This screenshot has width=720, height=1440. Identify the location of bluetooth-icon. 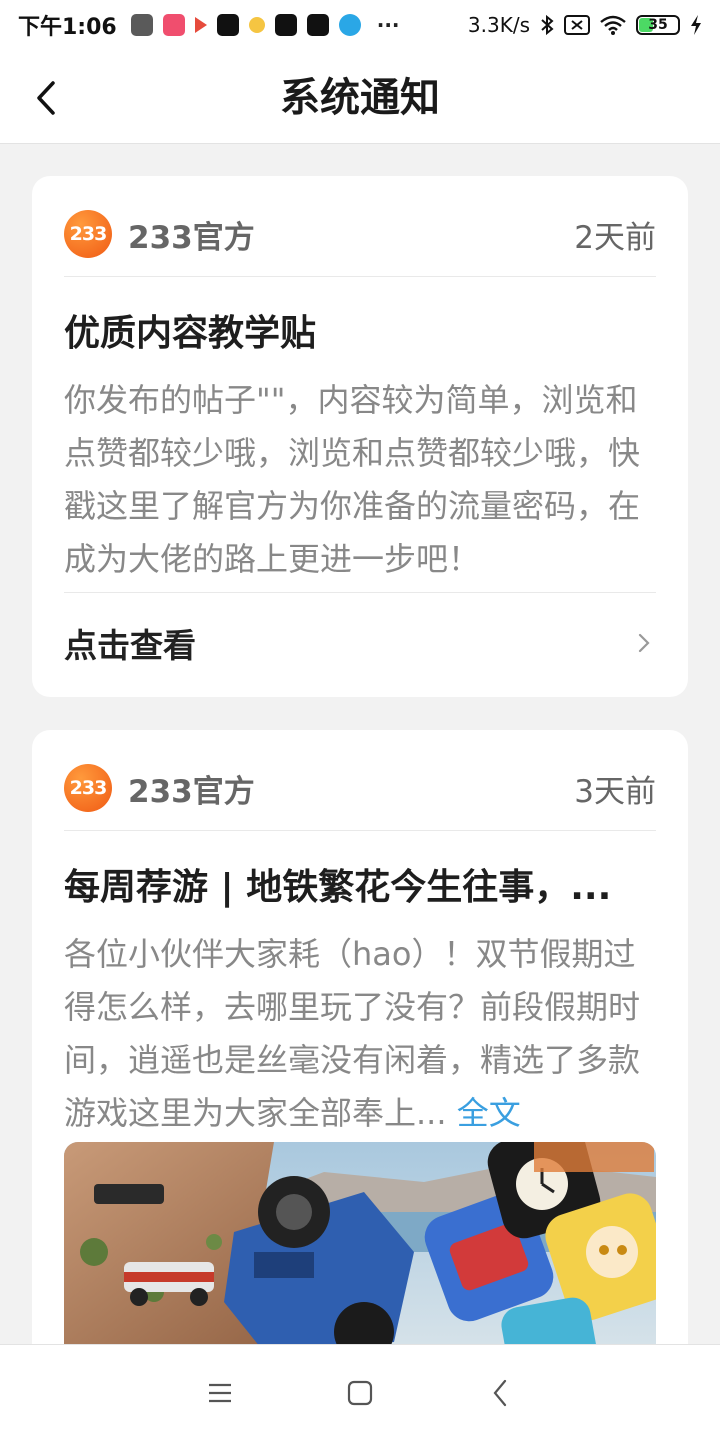
(547, 25).